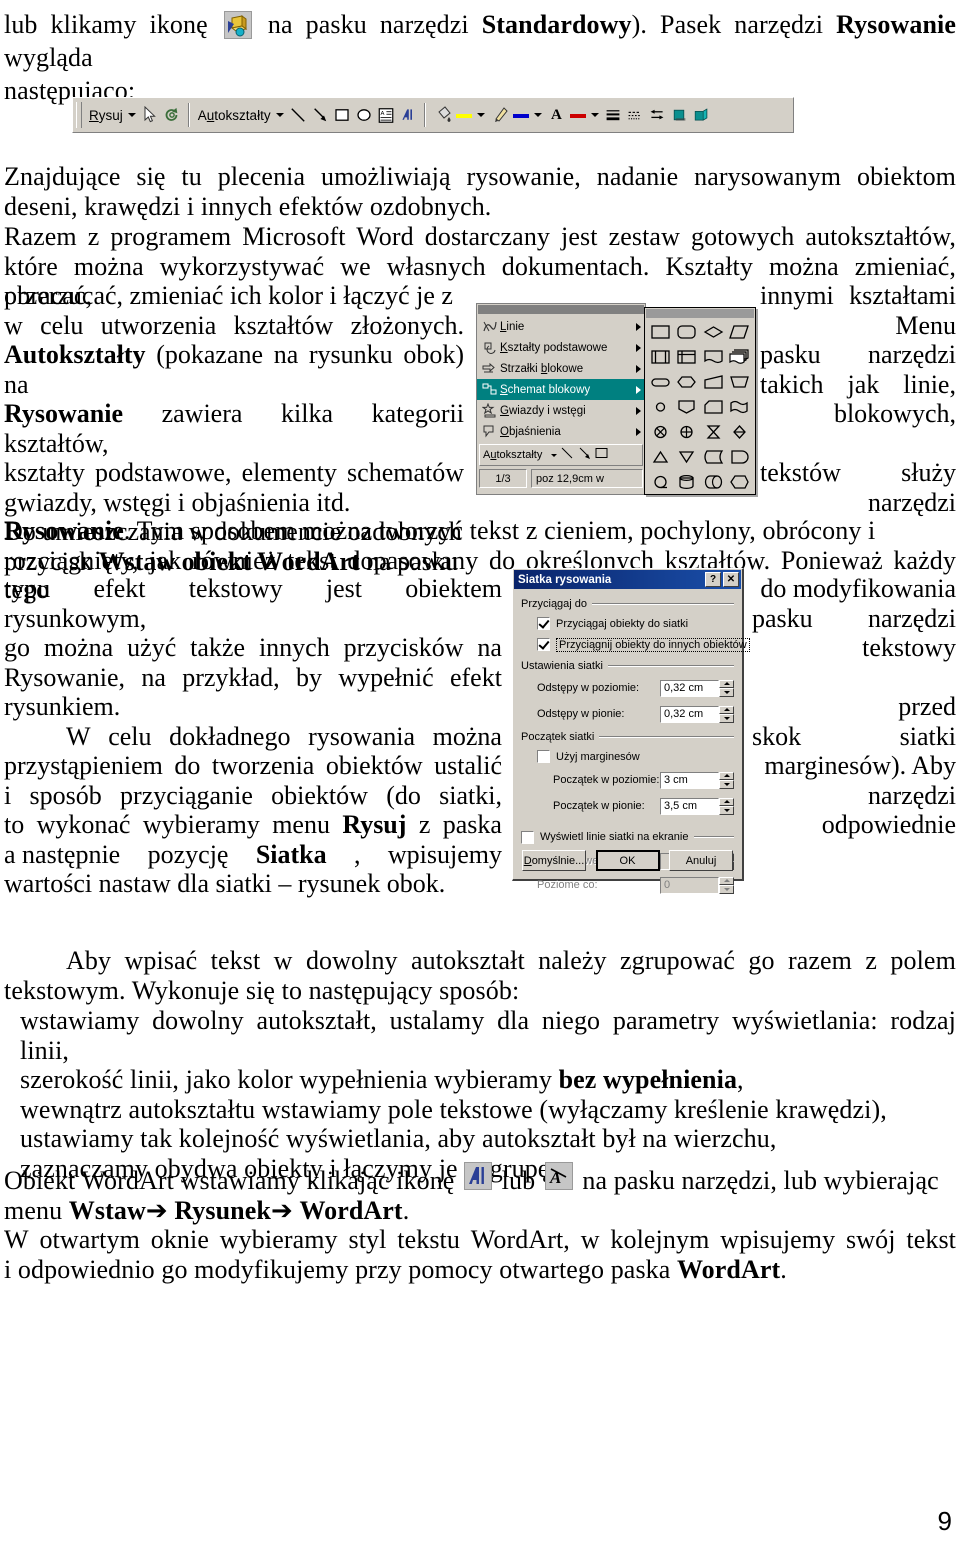 This screenshot has width=960, height=1545. What do you see at coordinates (713, 579) in the screenshot?
I see `help-button: ?` at bounding box center [713, 579].